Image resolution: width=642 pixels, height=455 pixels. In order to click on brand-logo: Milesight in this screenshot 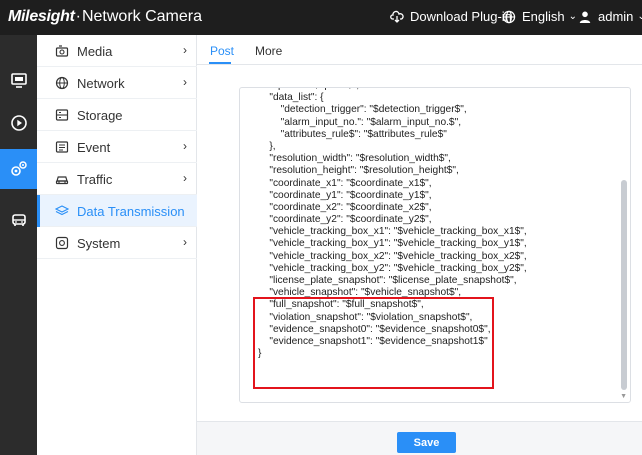, I will do `click(41, 16)`.